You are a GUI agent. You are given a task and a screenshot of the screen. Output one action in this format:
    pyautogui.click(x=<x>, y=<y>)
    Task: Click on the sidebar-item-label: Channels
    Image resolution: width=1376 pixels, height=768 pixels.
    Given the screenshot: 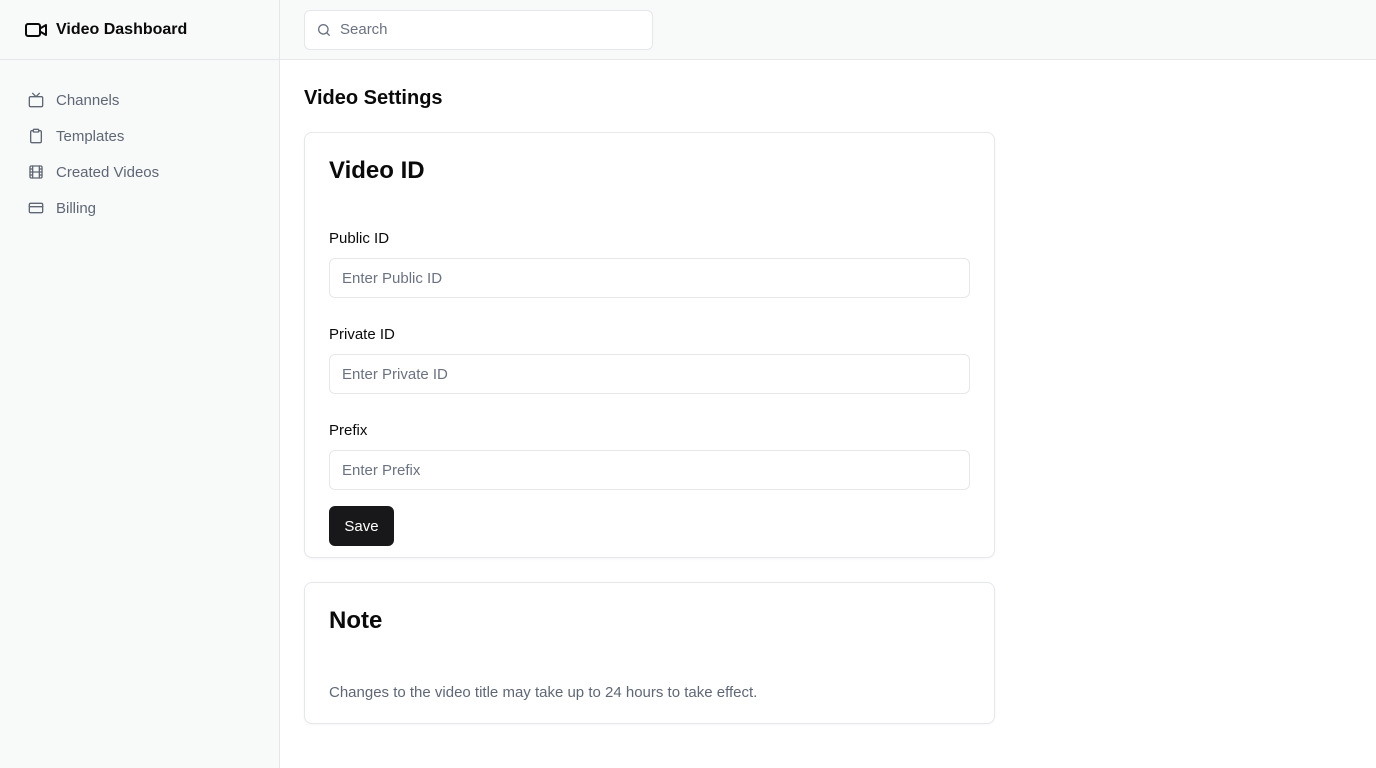 What is the action you would take?
    pyautogui.click(x=88, y=100)
    